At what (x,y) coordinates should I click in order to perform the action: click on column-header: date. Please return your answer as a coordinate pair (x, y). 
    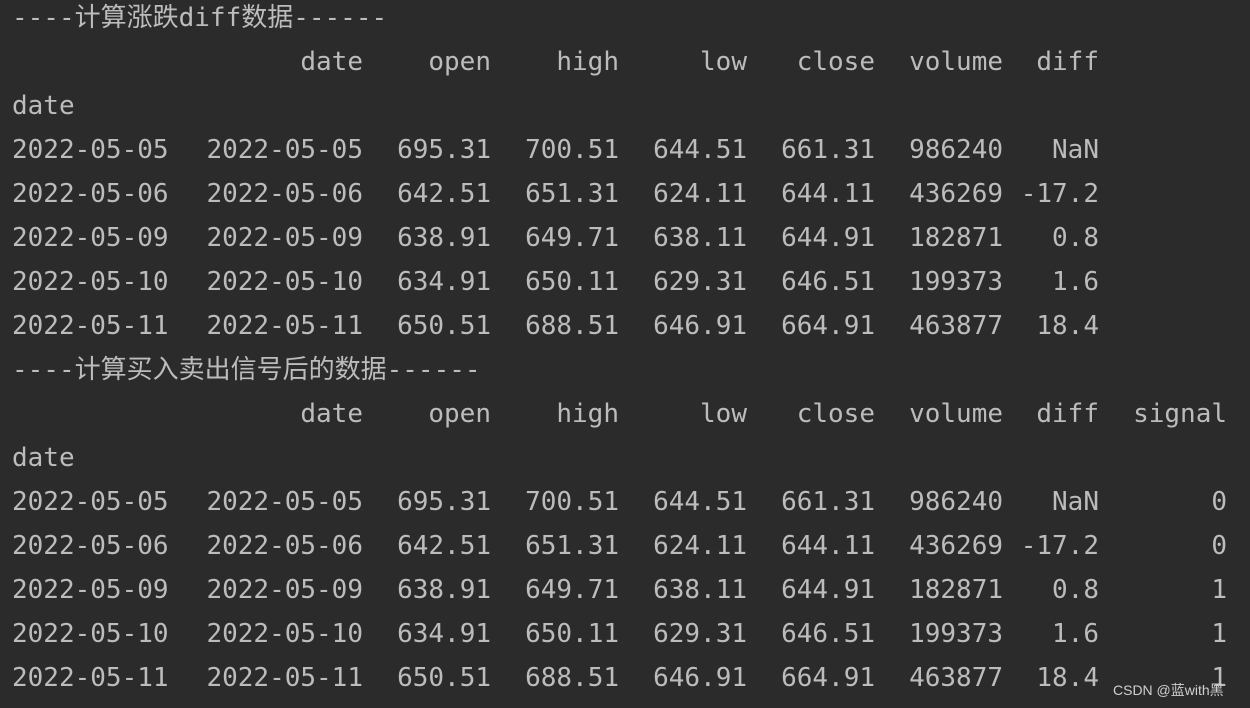
    Looking at the image, I should click on (331, 62).